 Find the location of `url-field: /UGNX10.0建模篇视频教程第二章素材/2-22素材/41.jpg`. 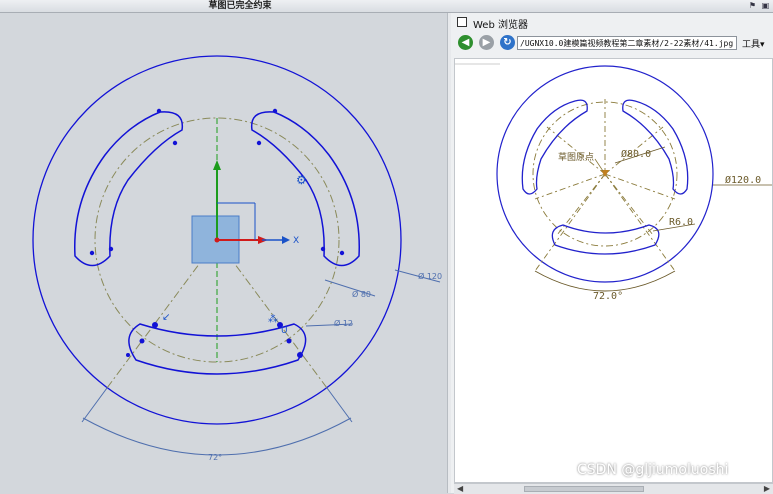

url-field: /UGNX10.0建模篇视频教程第二章素材/2-22素材/41.jpg is located at coordinates (627, 43).